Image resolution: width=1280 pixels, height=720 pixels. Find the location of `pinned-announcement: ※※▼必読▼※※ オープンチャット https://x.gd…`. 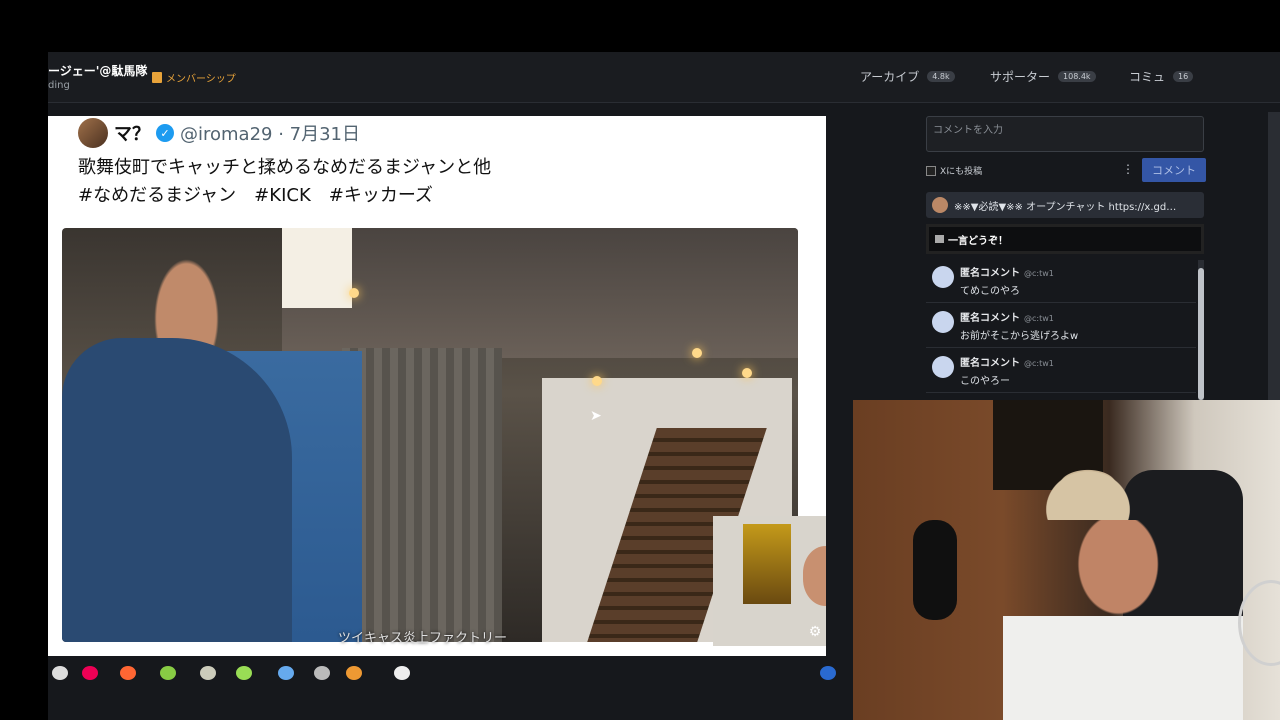

pinned-announcement: ※※▼必読▼※※ オープンチャット https://x.gd… is located at coordinates (1065, 205).